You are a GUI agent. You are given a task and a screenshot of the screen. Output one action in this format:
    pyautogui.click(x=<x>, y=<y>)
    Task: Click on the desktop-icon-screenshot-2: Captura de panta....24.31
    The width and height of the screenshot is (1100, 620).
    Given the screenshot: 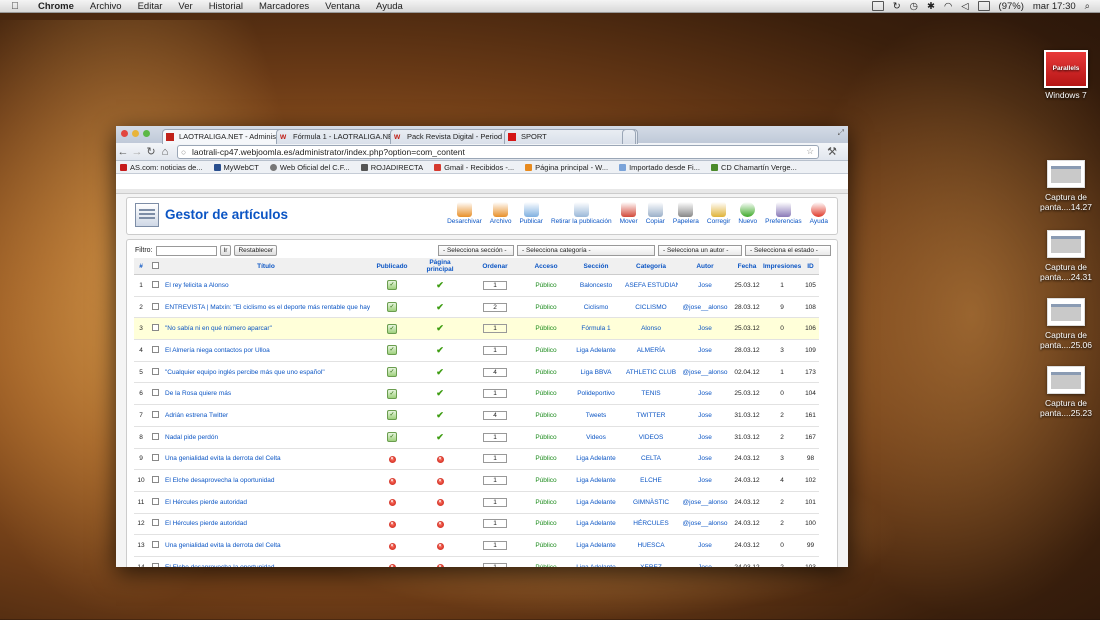 What is the action you would take?
    pyautogui.click(x=1063, y=256)
    